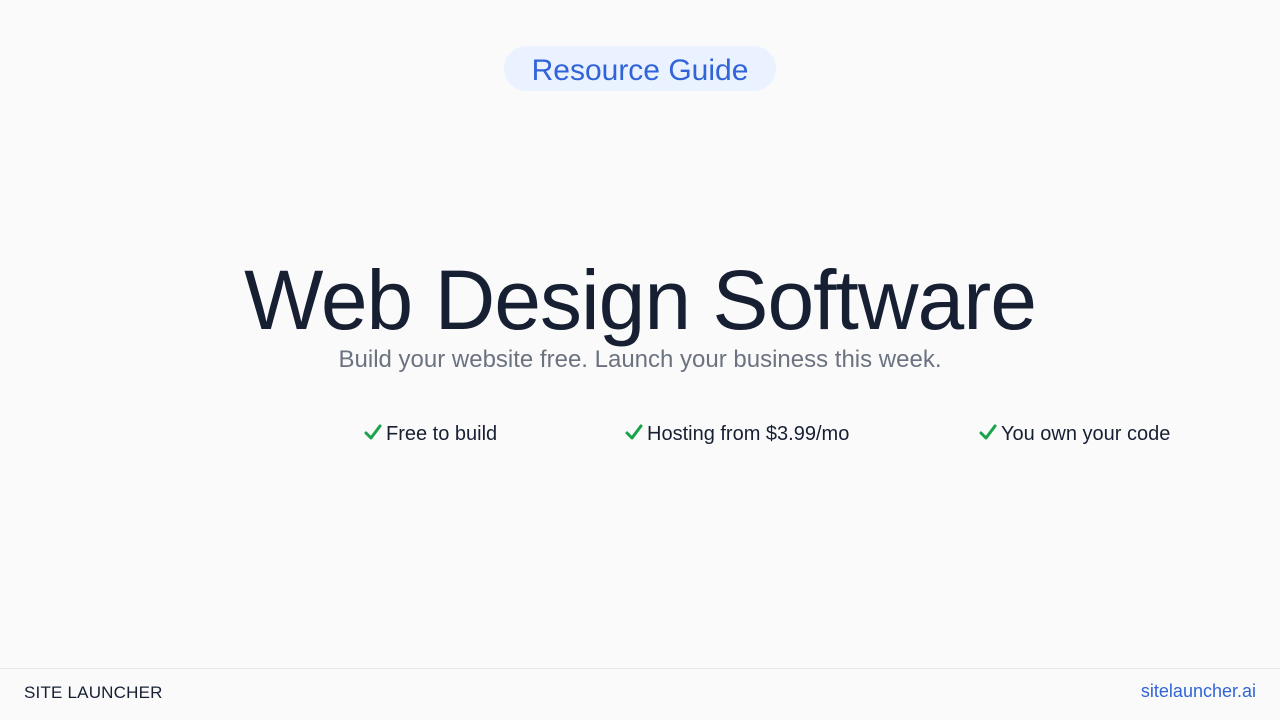 The height and width of the screenshot is (720, 1280). What do you see at coordinates (640, 300) in the screenshot?
I see `page-title: Web Design Software` at bounding box center [640, 300].